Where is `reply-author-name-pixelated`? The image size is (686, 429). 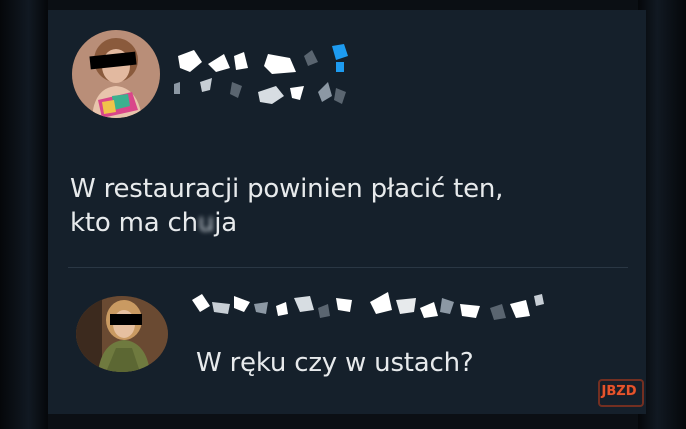 reply-author-name-pixelated is located at coordinates (370, 312).